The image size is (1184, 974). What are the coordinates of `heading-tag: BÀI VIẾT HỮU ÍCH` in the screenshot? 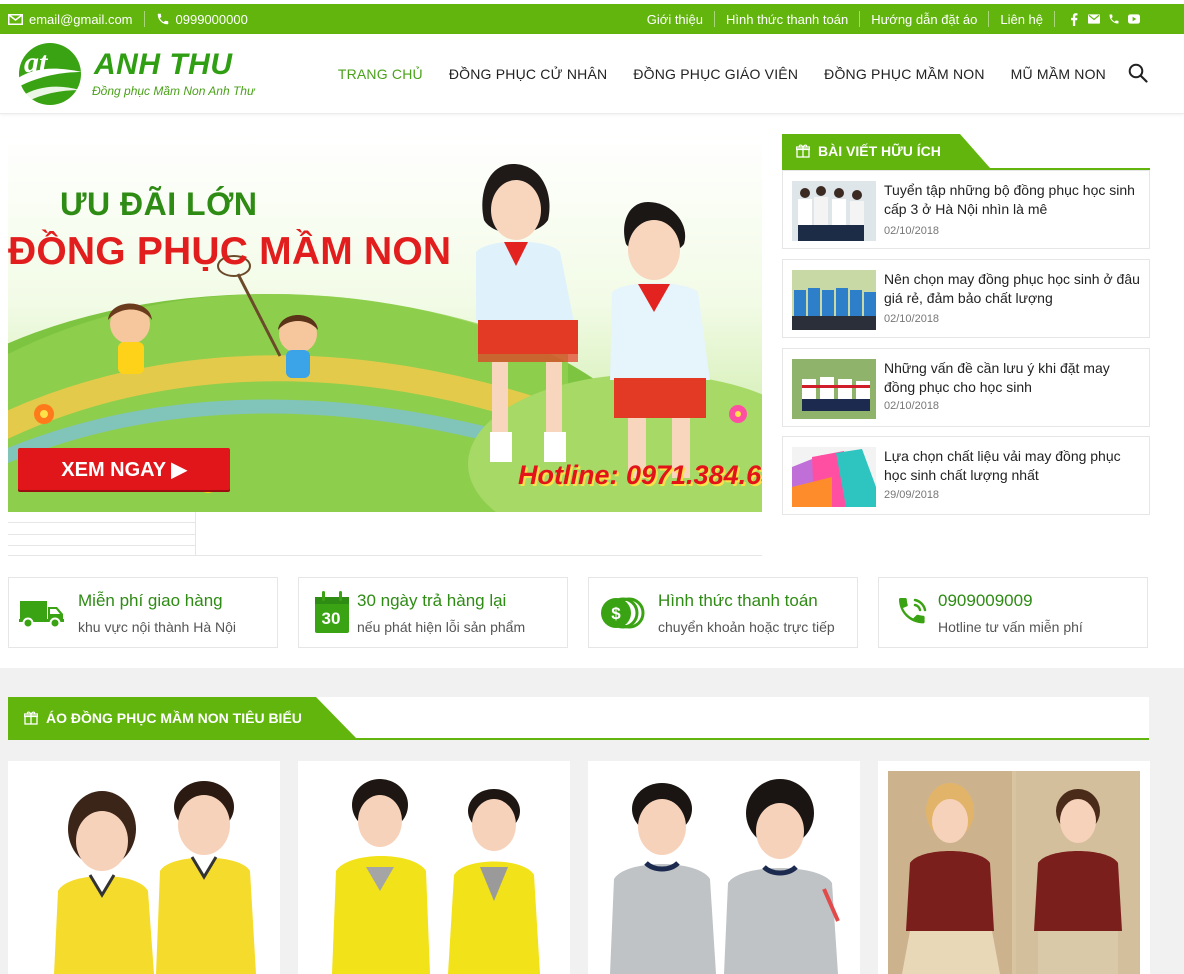 It's located at (886, 151).